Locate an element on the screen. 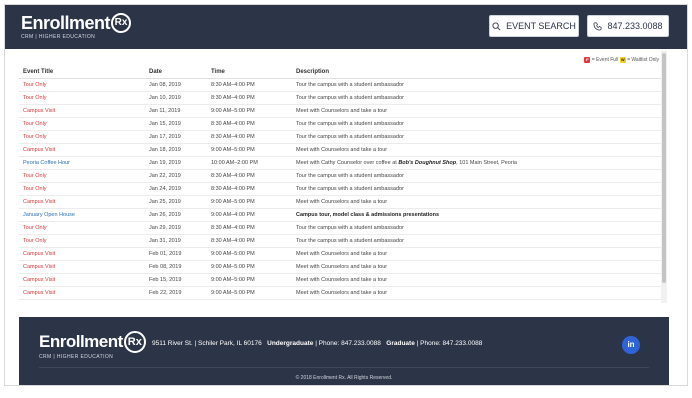 This screenshot has width=692, height=398. event-title-link: January Open House is located at coordinates (82, 215).